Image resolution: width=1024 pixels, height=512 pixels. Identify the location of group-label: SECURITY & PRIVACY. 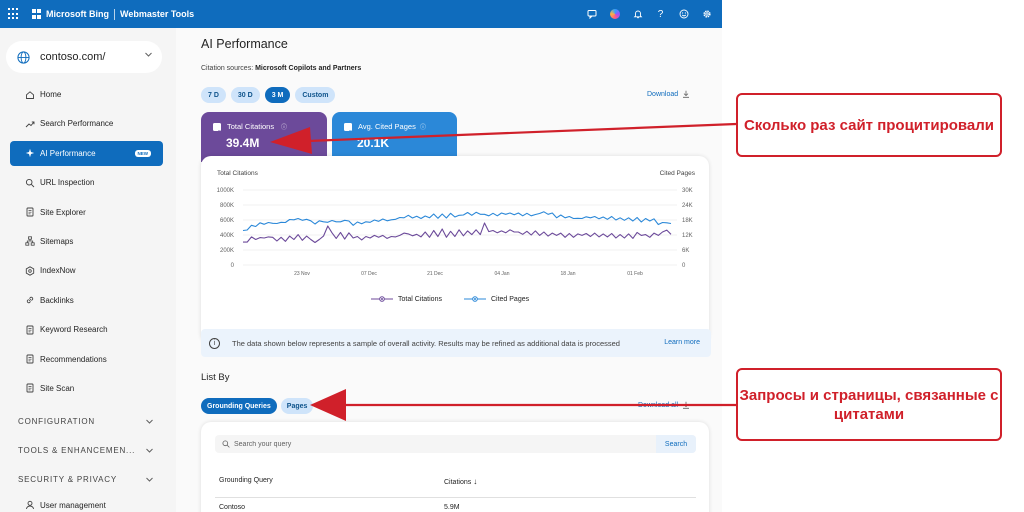
(68, 479).